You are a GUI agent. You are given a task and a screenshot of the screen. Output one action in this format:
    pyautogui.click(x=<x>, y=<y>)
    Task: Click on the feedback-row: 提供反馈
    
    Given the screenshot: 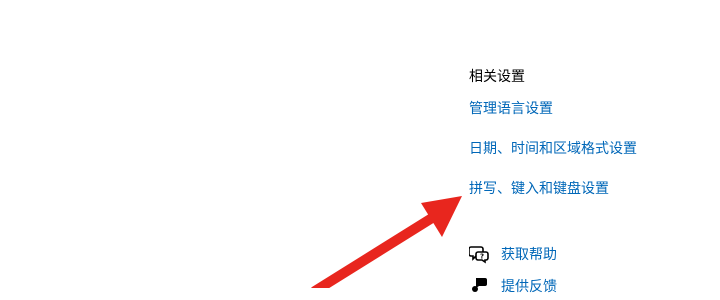 What is the action you would take?
    pyautogui.click(x=513, y=286)
    